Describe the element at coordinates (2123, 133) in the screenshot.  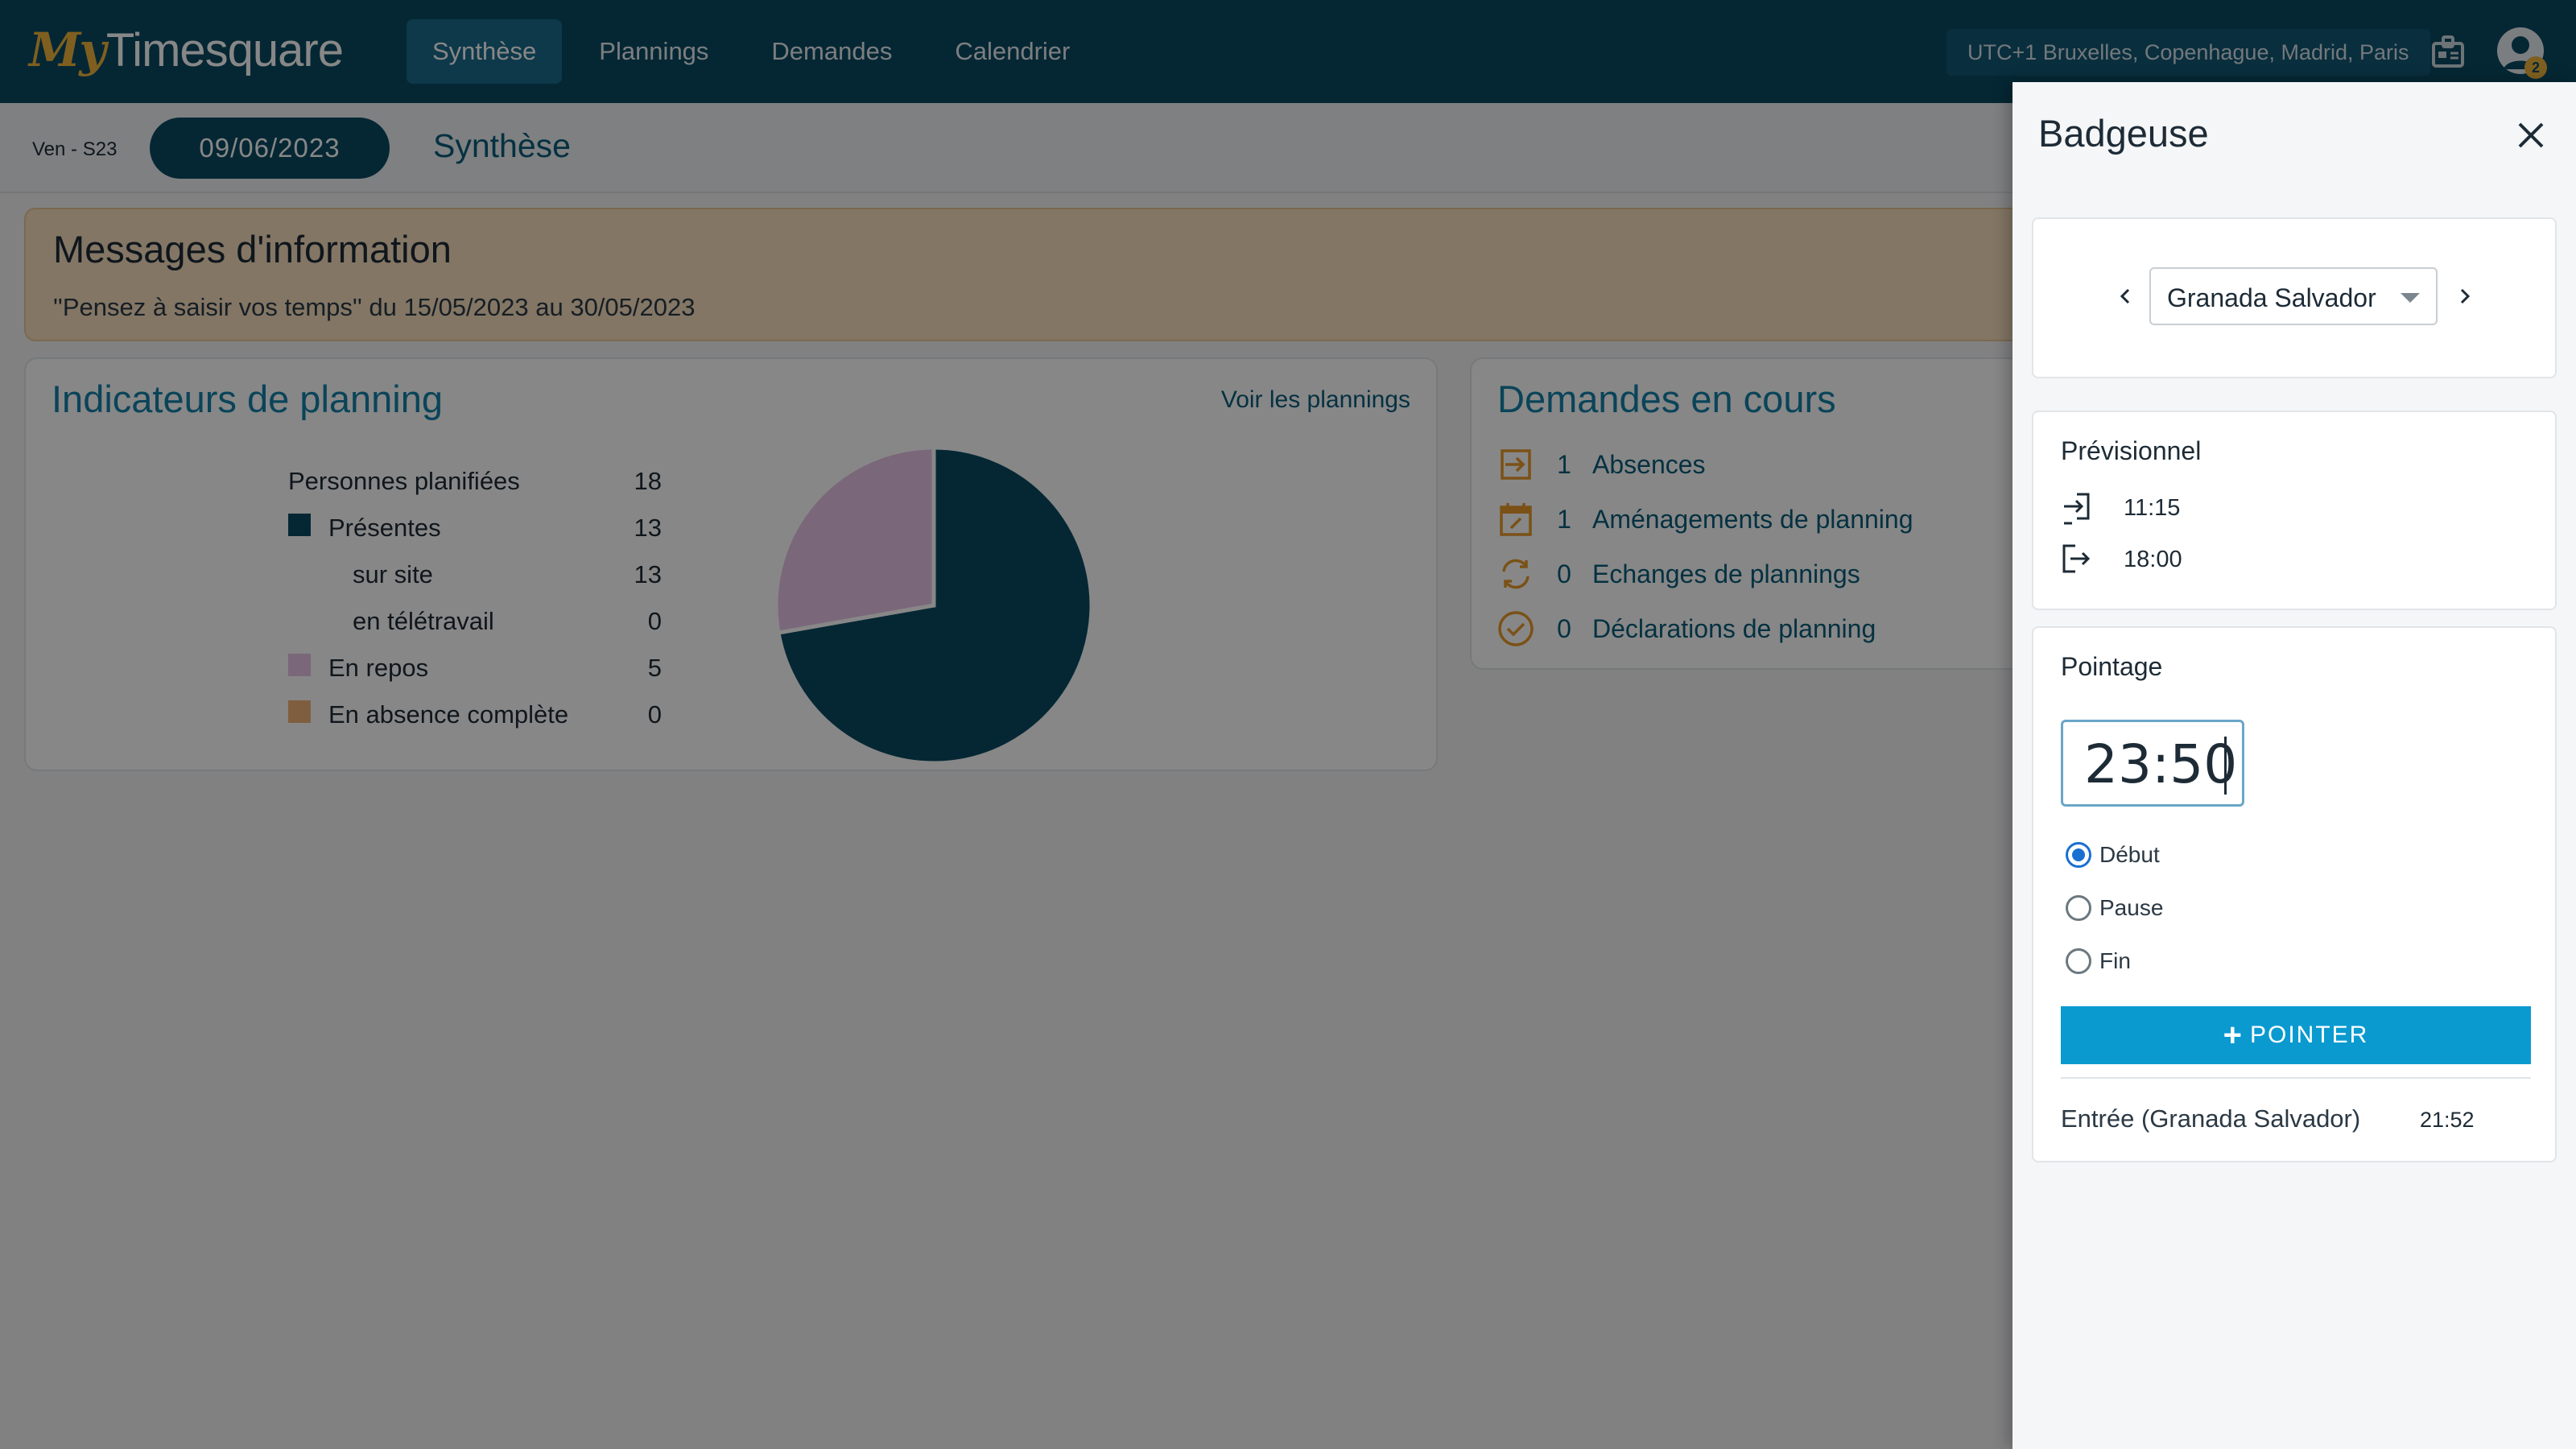
I see `panel-title: Badgeuse` at that location.